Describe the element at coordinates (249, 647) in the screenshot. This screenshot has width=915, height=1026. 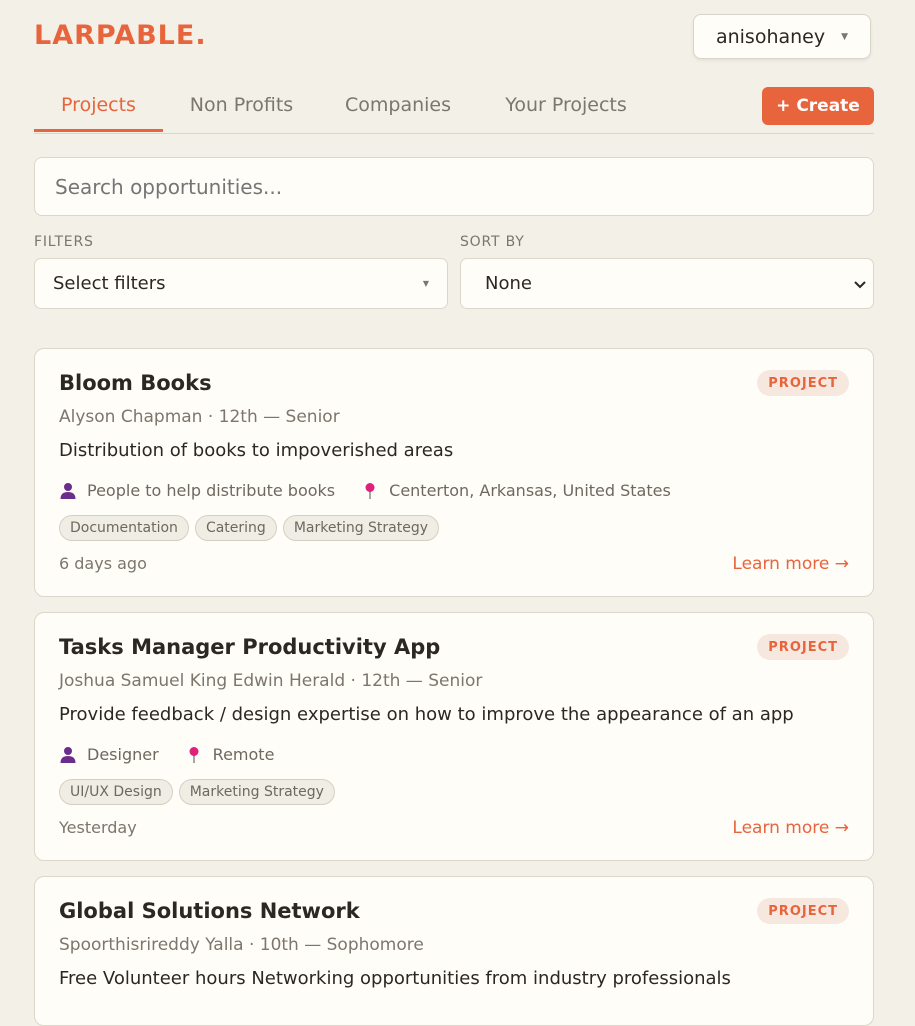
I see `card-title: Tasks Manager Productivity App` at that location.